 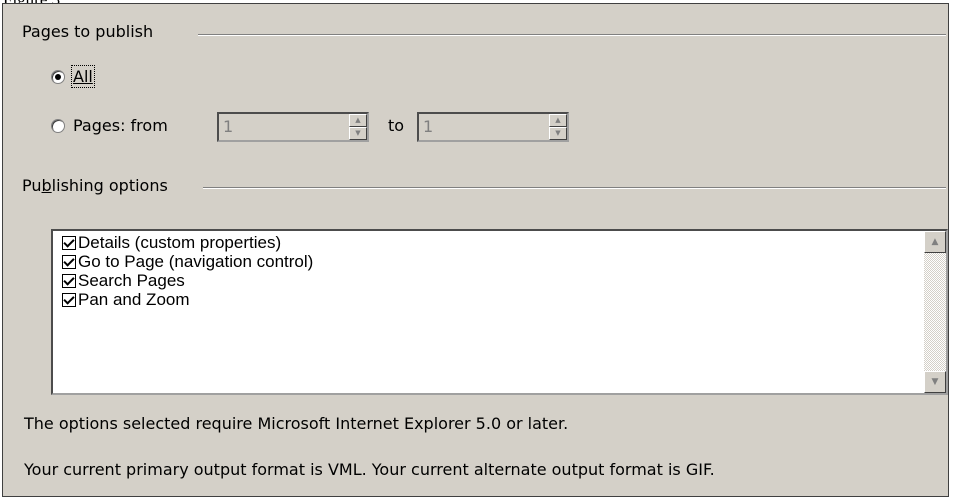 What do you see at coordinates (58, 125) in the screenshot?
I see `radio-pages` at bounding box center [58, 125].